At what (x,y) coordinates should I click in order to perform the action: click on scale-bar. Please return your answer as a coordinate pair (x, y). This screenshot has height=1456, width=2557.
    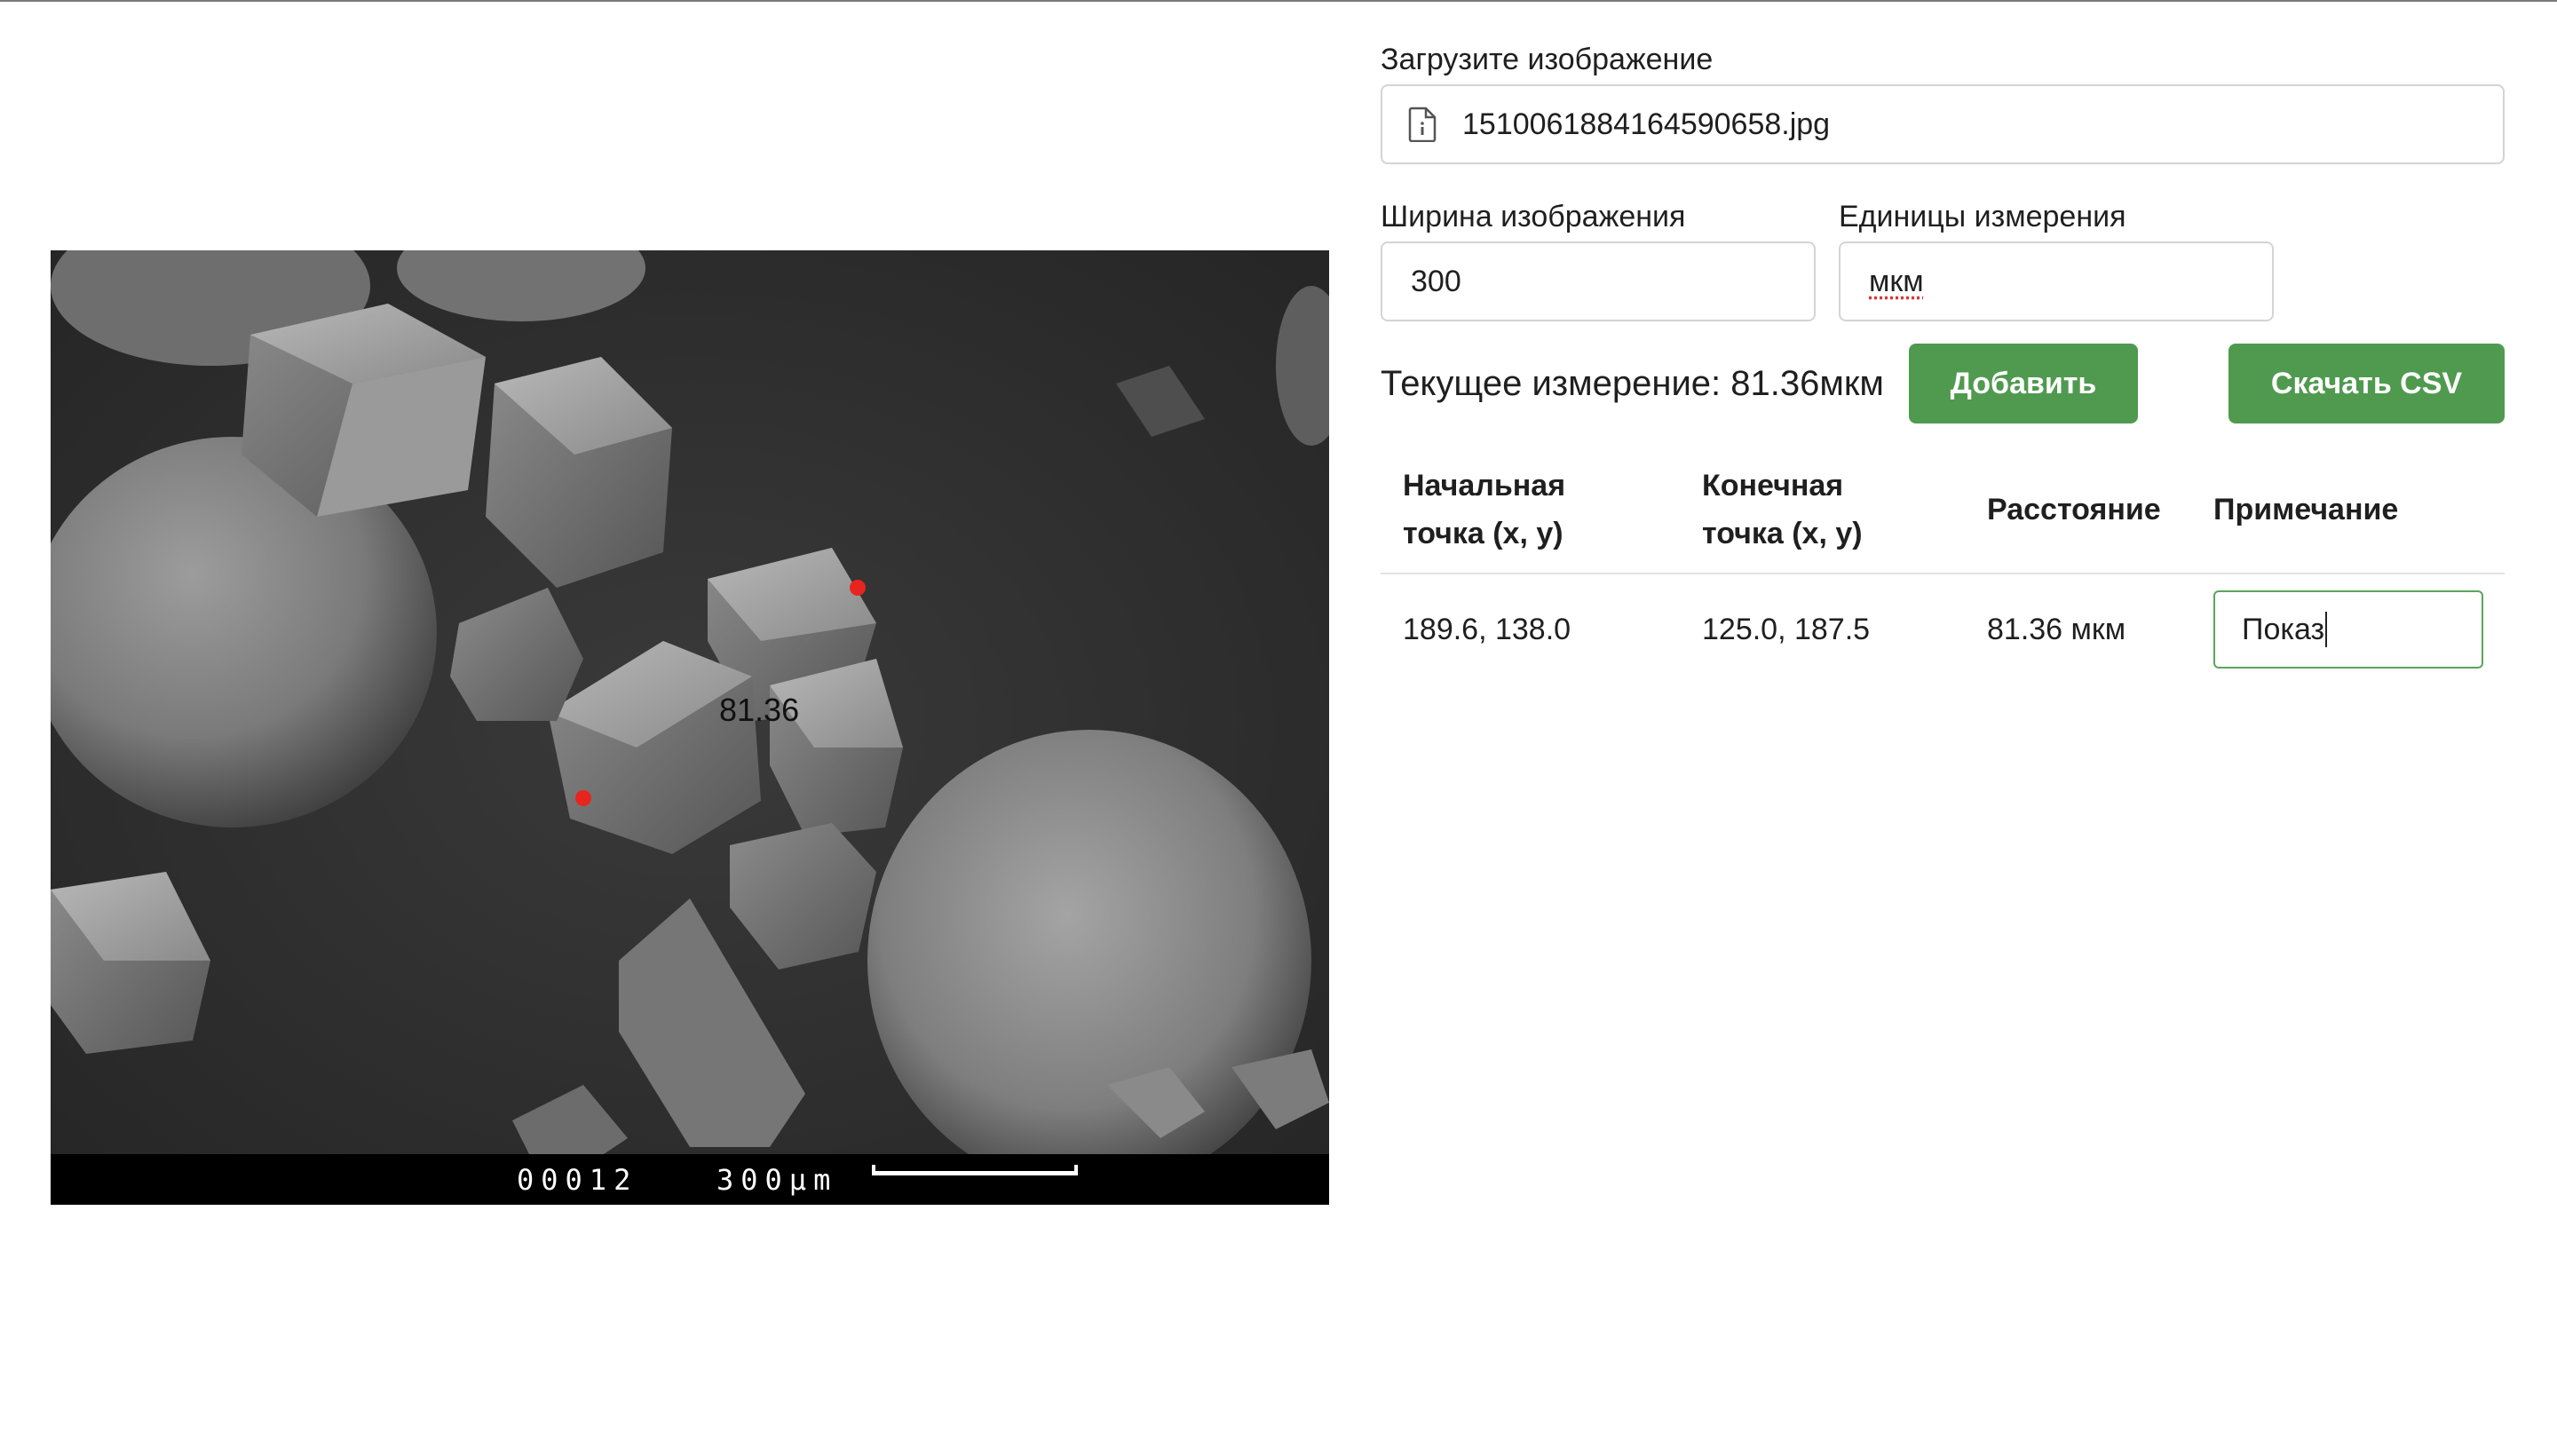
    Looking at the image, I should click on (975, 1173).